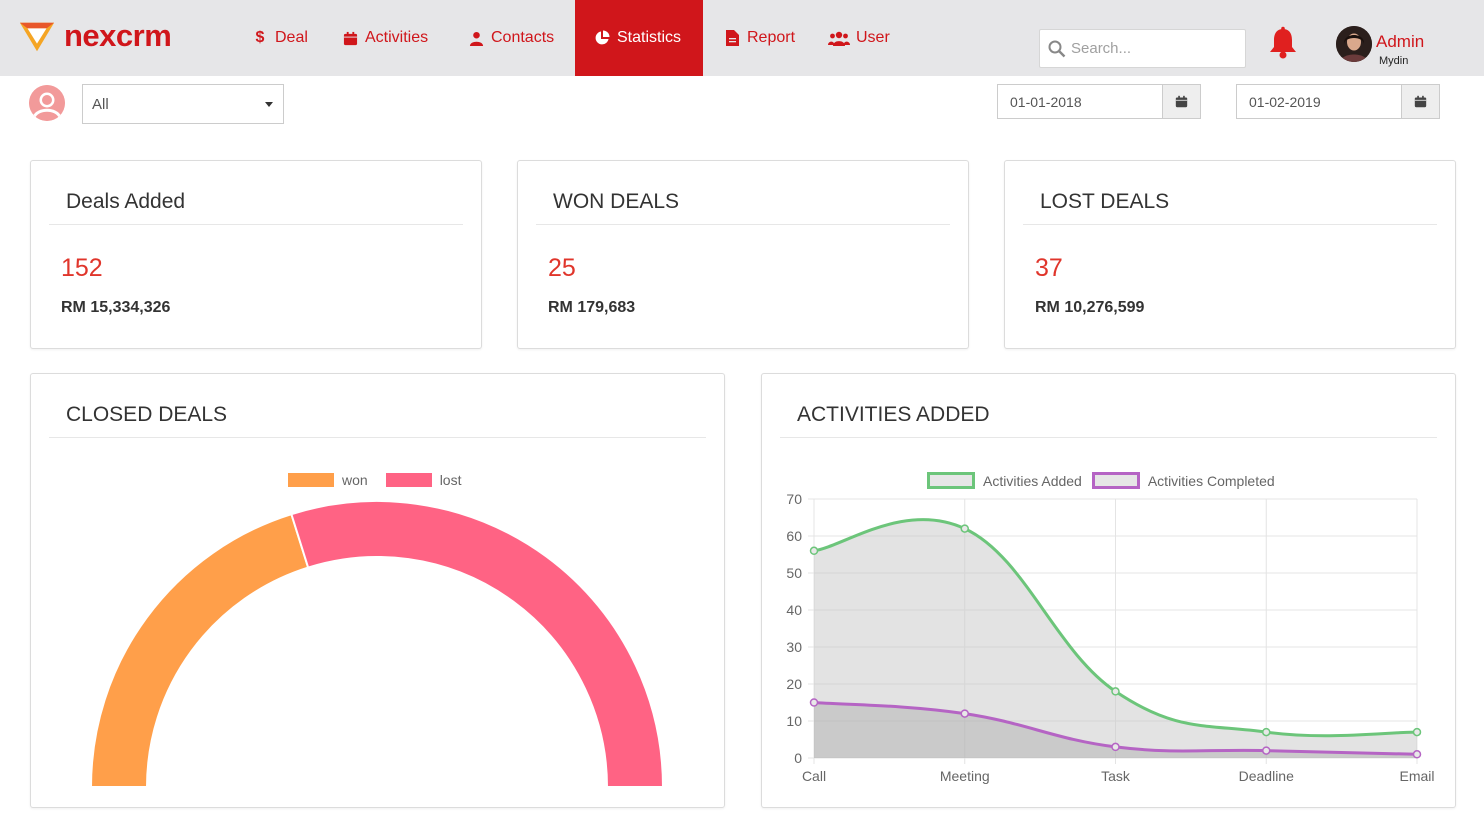  What do you see at coordinates (798, 758) in the screenshot?
I see `y-tick-label: 0` at bounding box center [798, 758].